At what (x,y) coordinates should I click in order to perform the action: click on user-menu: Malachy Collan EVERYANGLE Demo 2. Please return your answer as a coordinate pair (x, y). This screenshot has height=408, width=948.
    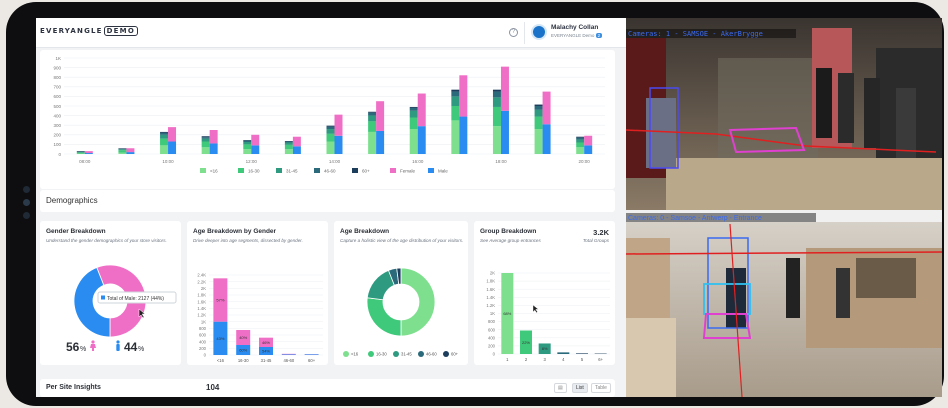
    Looking at the image, I should click on (573, 33).